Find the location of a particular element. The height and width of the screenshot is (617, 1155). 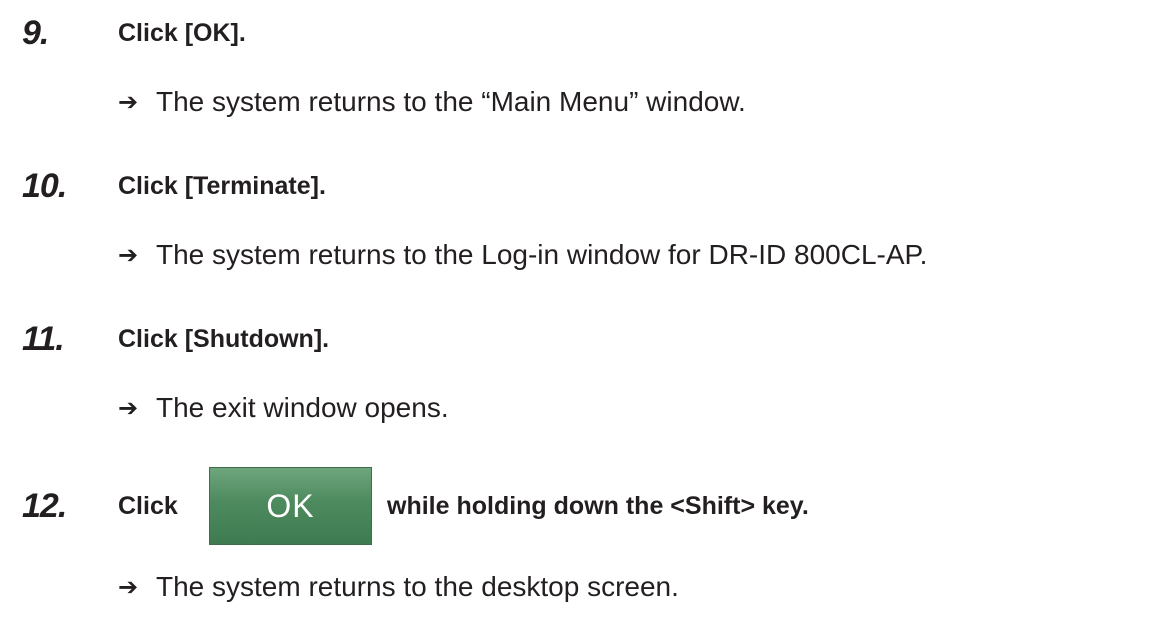

step-number: 9. is located at coordinates (35, 33).